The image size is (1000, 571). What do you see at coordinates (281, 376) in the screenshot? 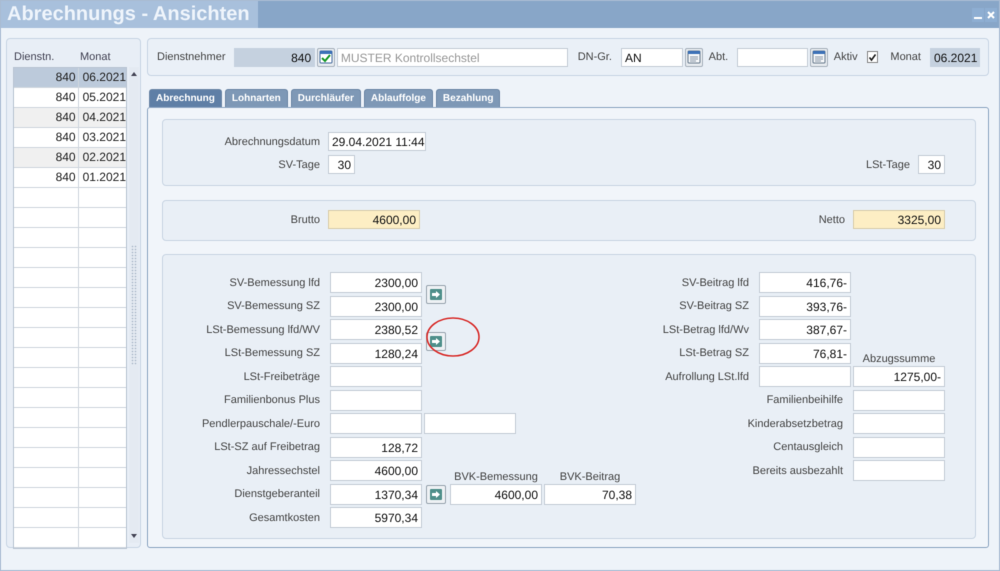
I see `field-label: LSt-Freibeträge` at bounding box center [281, 376].